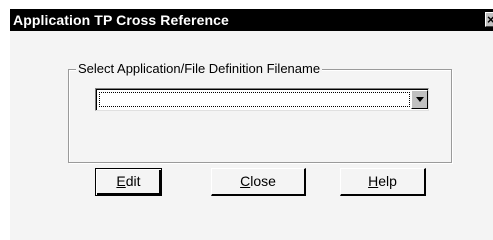 This screenshot has height=240, width=493. I want to click on close-window-button: ×, so click(489, 19).